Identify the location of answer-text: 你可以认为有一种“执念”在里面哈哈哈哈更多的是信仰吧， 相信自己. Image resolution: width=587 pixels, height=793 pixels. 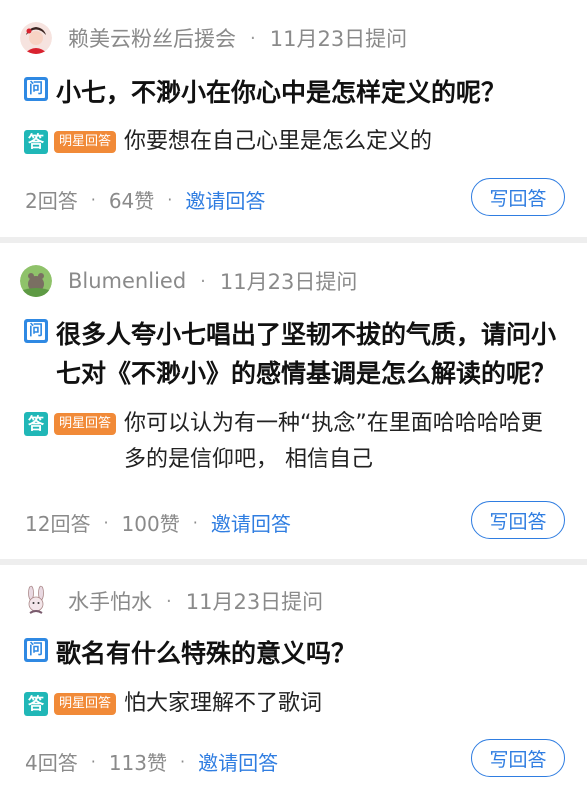
(334, 442).